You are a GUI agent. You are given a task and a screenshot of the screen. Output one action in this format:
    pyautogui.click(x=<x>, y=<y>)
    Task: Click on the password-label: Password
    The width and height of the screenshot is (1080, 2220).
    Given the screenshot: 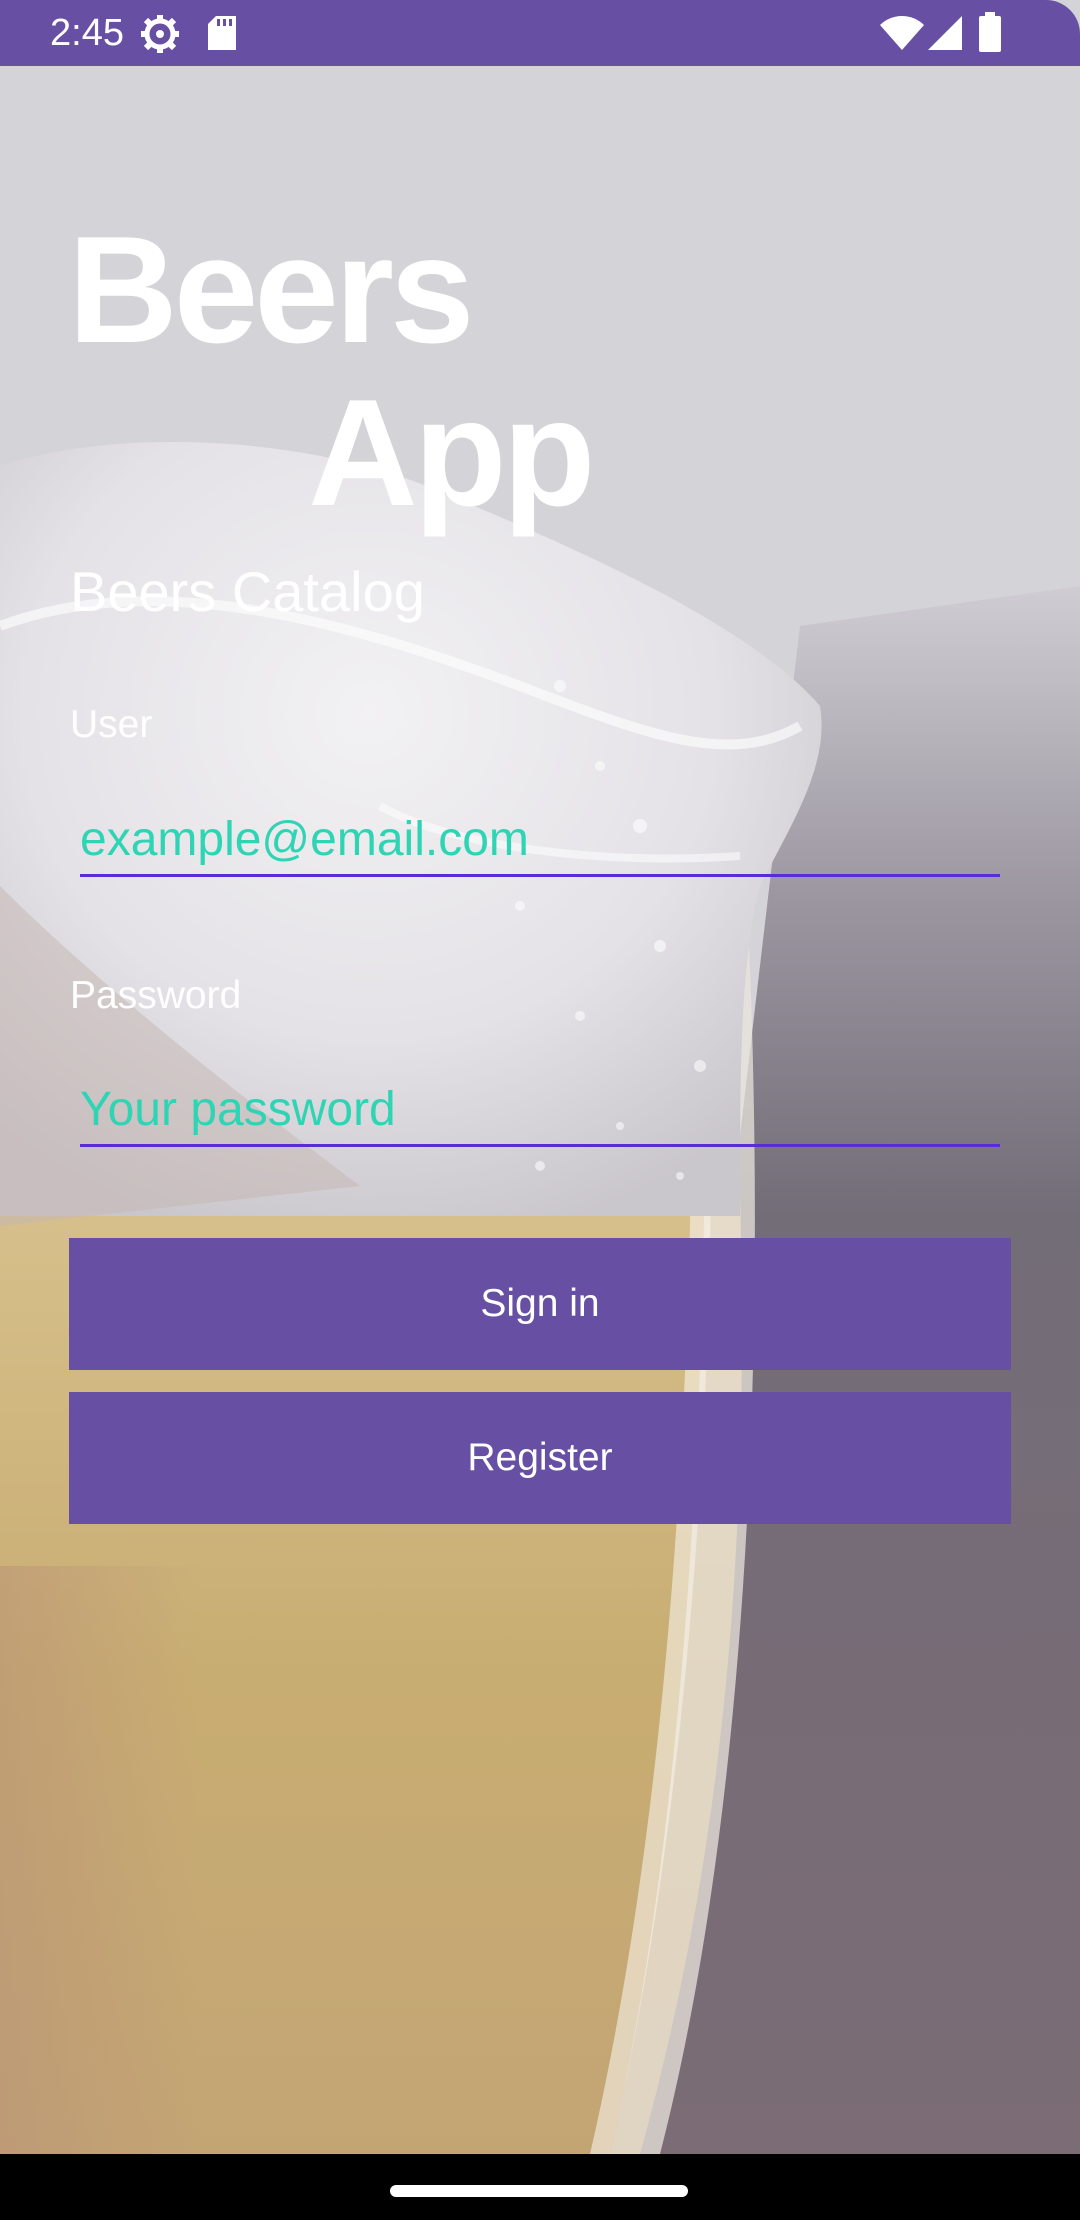 What is the action you would take?
    pyautogui.click(x=156, y=995)
    